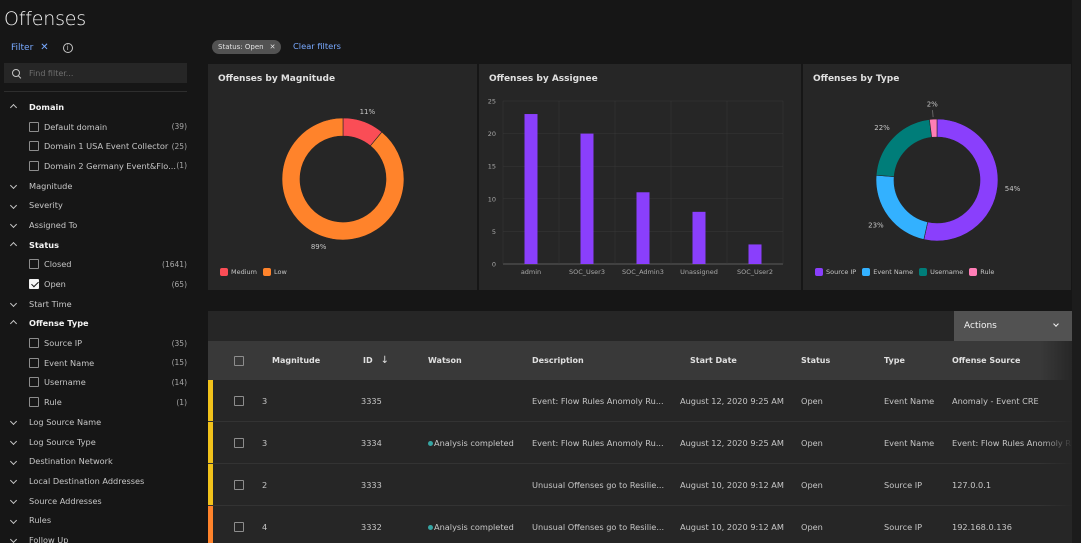 This screenshot has width=1081, height=543. Describe the element at coordinates (1013, 326) in the screenshot. I see `actions-dropdown: Actions` at that location.